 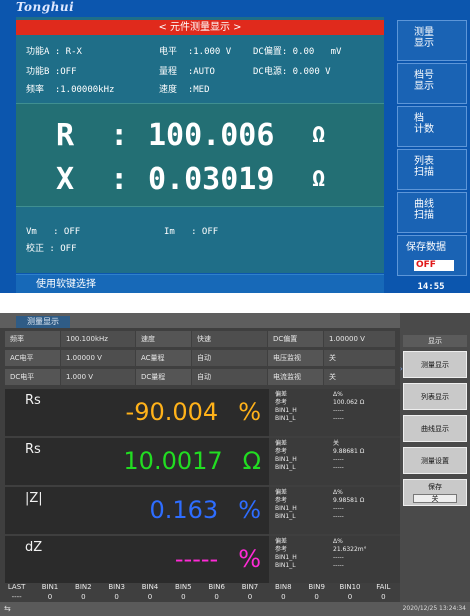 I want to click on setting-label: AC电平, so click(x=32, y=358).